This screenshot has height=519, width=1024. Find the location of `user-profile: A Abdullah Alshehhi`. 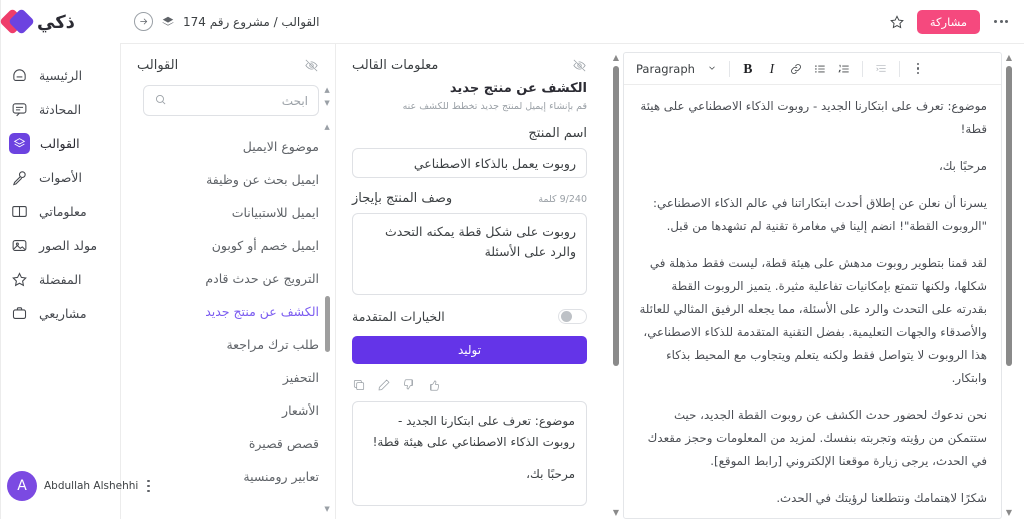

user-profile: A Abdullah Alshehhi is located at coordinates (75, 486).